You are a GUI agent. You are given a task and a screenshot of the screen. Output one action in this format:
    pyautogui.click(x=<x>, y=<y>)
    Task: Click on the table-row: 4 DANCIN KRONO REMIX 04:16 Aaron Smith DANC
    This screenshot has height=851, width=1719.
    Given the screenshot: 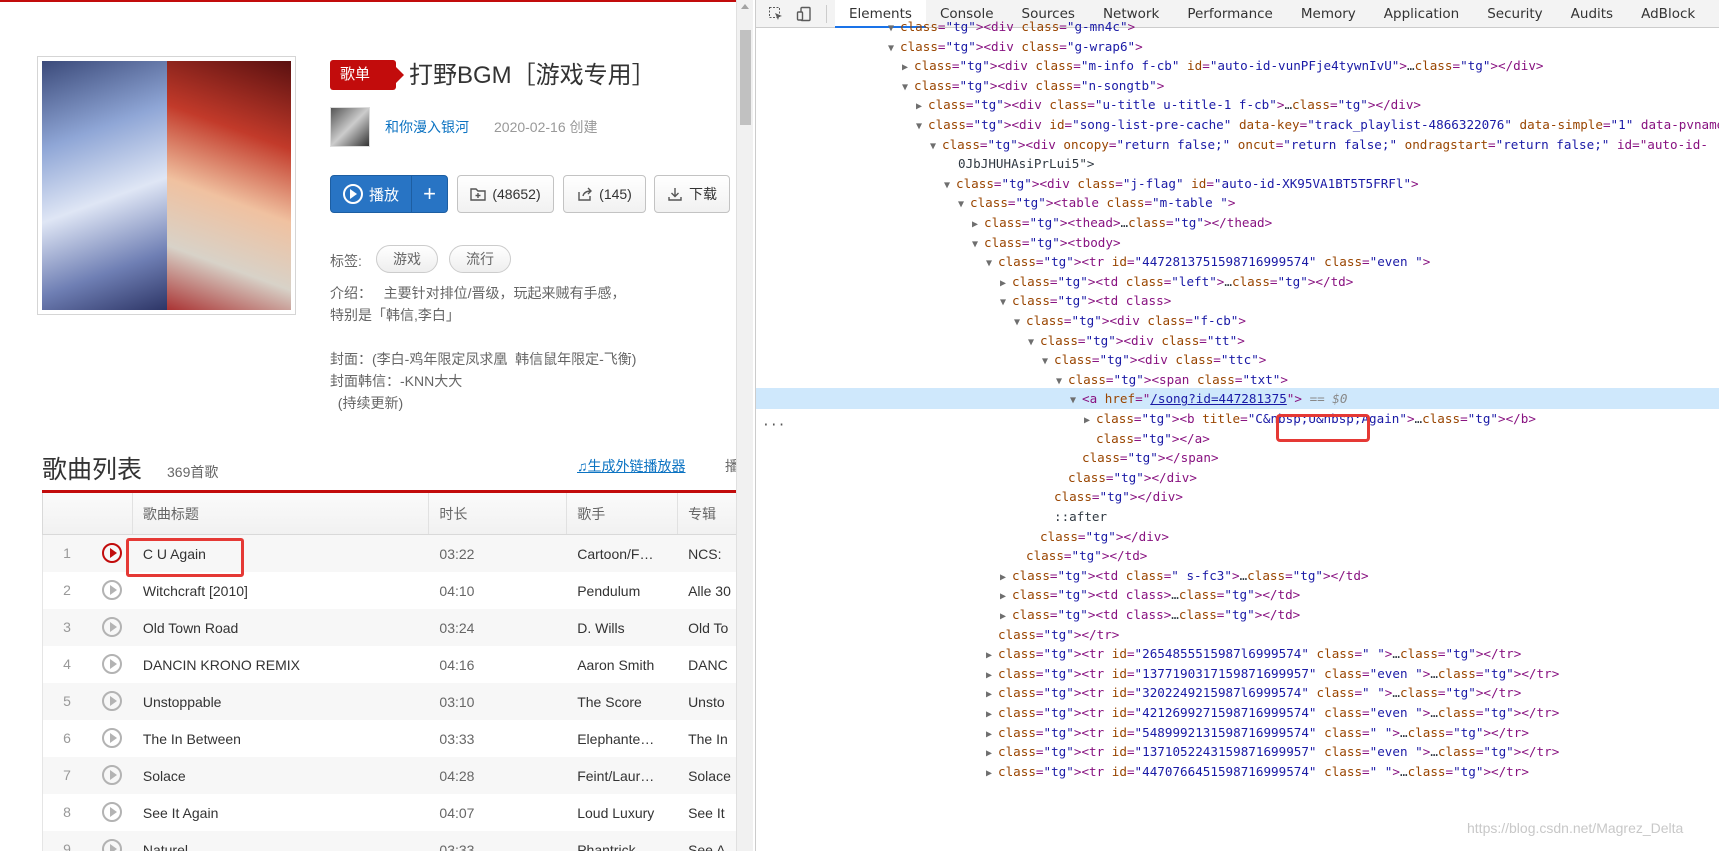 What is the action you would take?
    pyautogui.click(x=389, y=664)
    